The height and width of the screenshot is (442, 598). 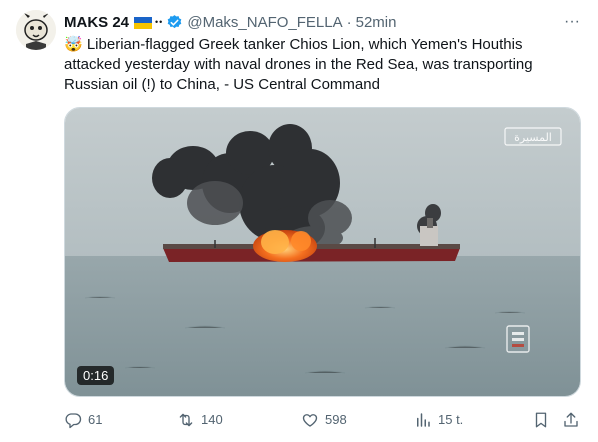 I want to click on tweet-timestamp: 52min, so click(x=376, y=22).